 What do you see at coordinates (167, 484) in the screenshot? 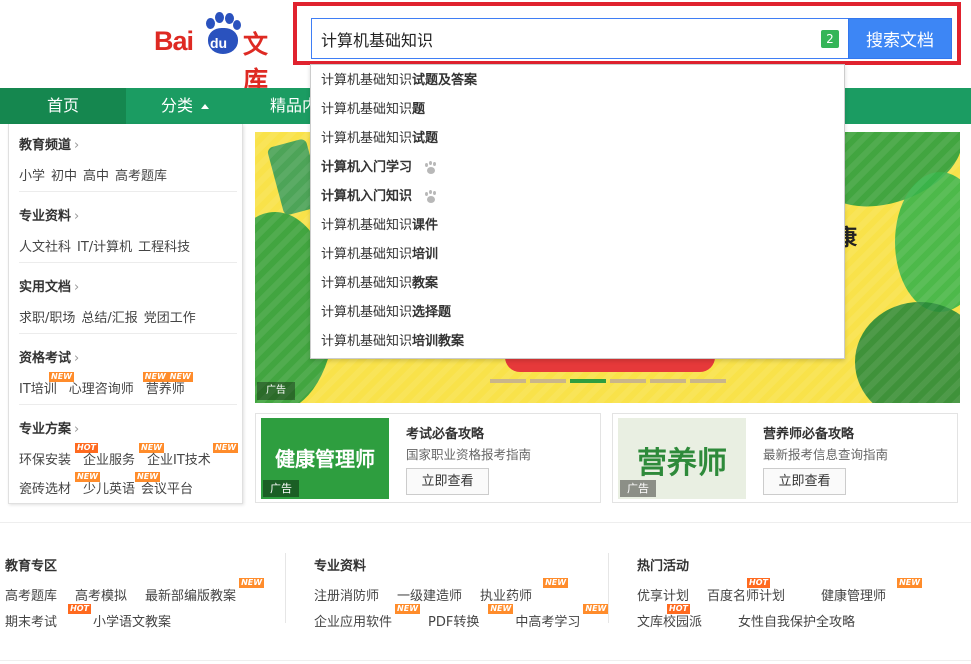
I see `category-link: 会议平台 NEW` at bounding box center [167, 484].